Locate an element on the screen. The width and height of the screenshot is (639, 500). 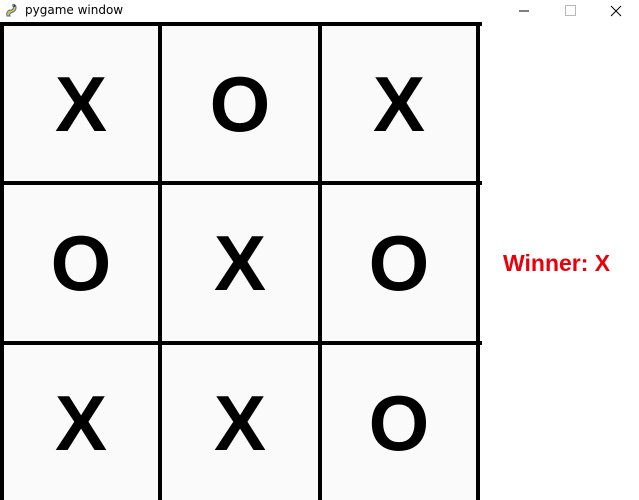
board-cell-9: O is located at coordinates (399, 422).